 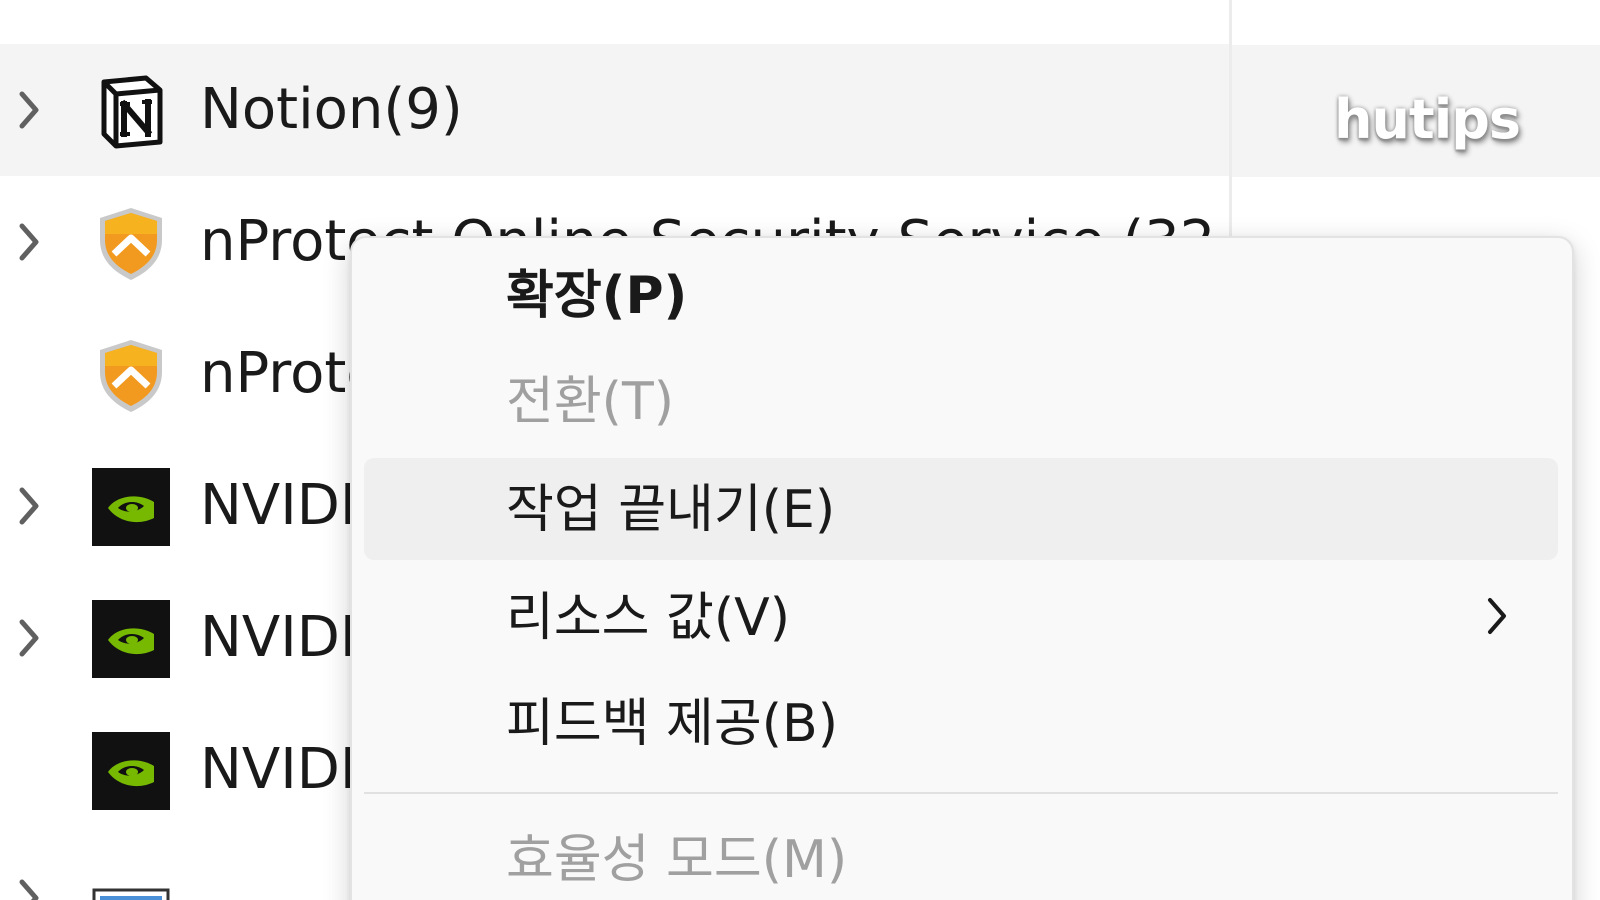 I want to click on menu-item-resource-values: 리소스 값(V), so click(x=961, y=617).